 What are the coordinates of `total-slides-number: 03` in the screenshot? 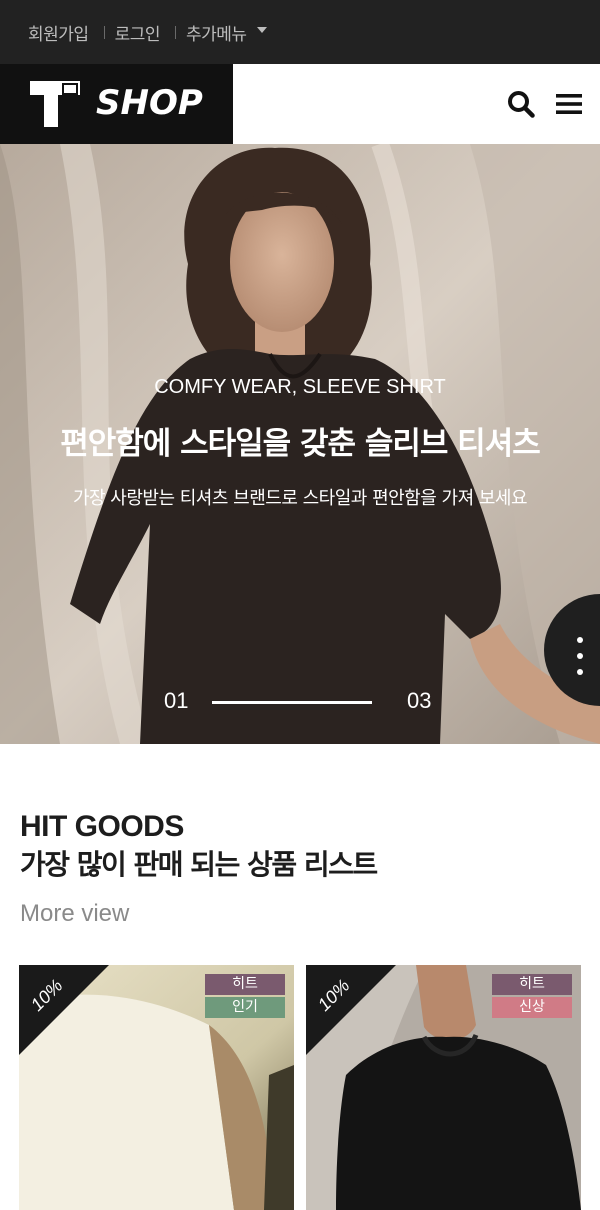 It's located at (419, 700).